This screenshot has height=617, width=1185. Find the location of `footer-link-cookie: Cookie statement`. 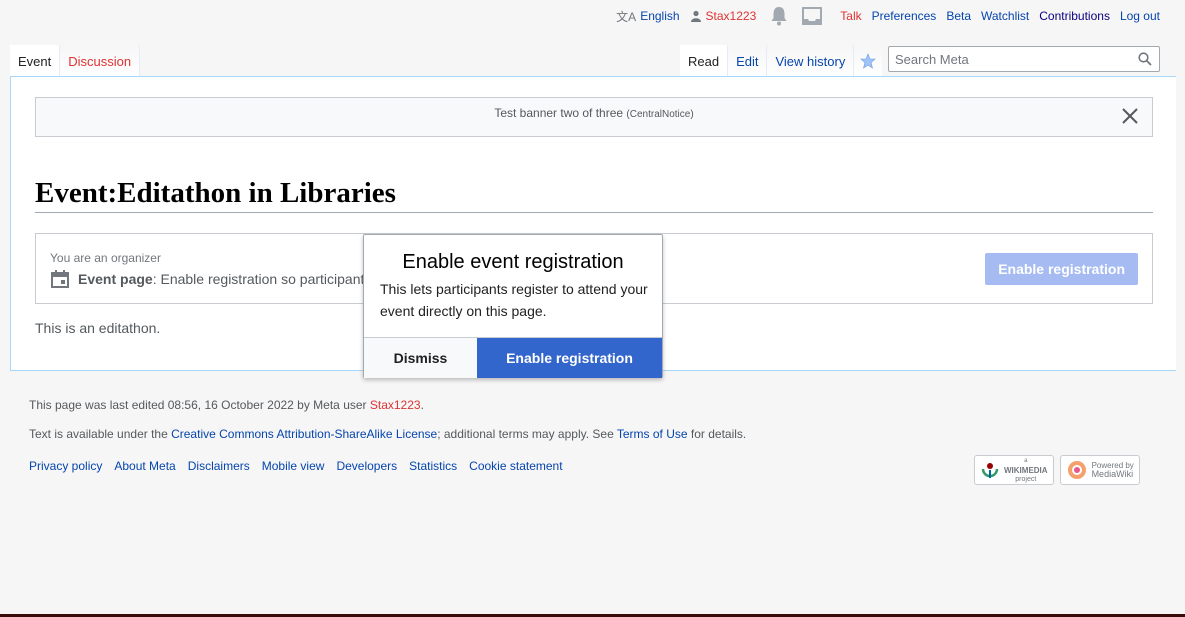

footer-link-cookie: Cookie statement is located at coordinates (515, 466).